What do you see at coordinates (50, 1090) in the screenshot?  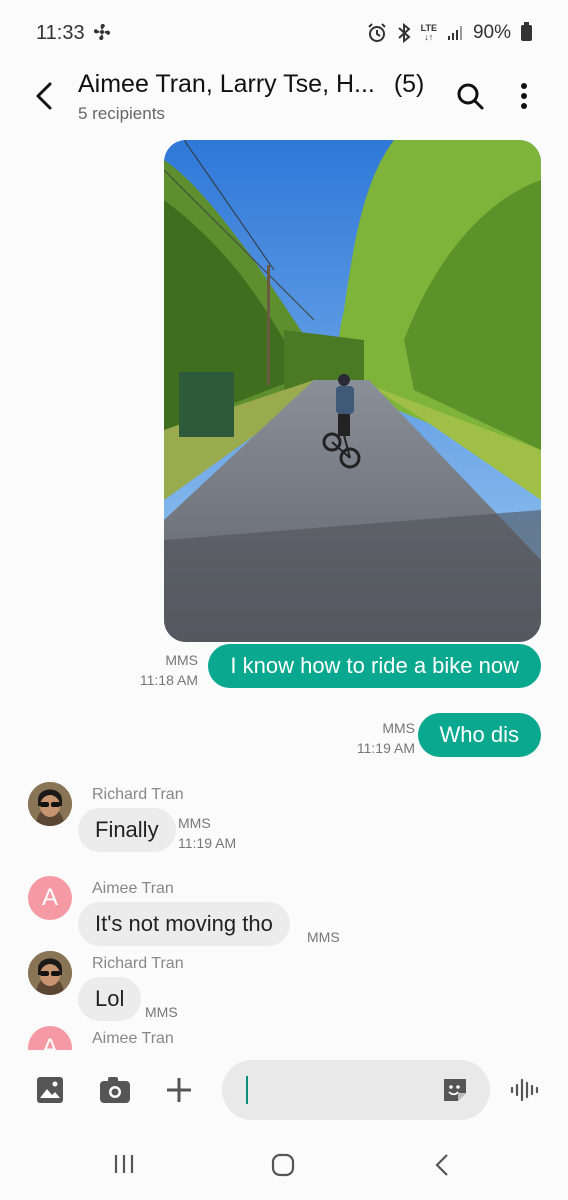 I see `gallery-icon` at bounding box center [50, 1090].